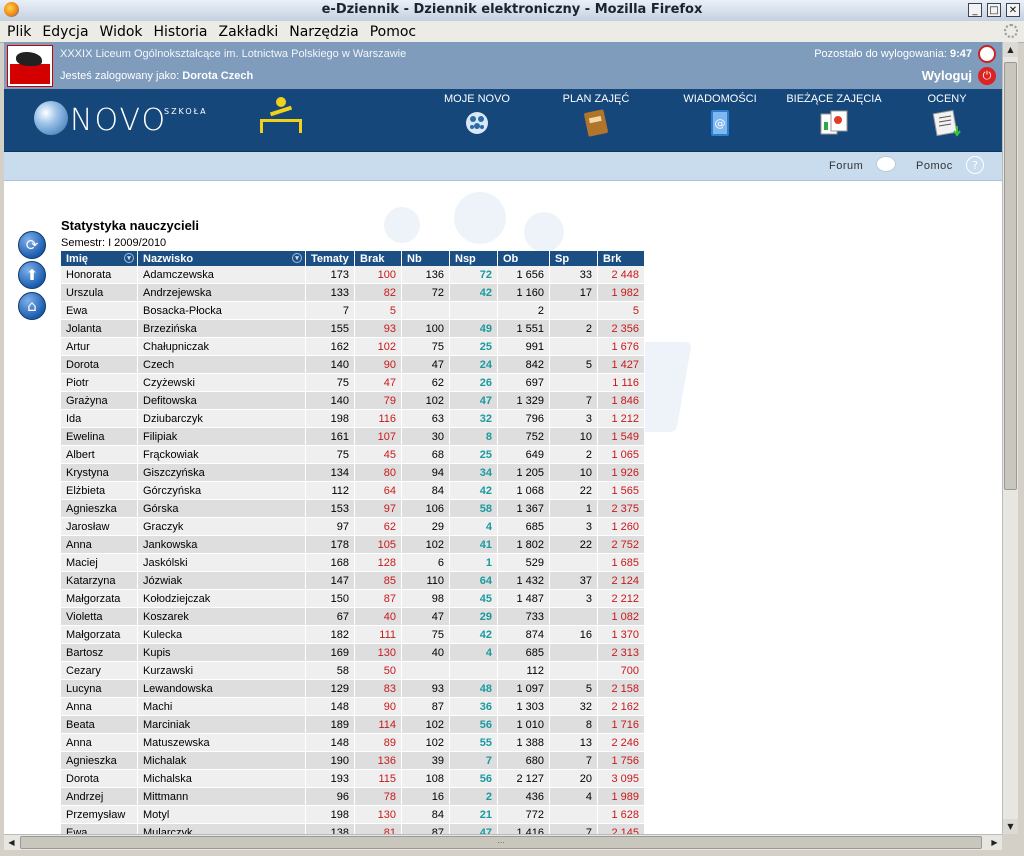 This screenshot has height=856, width=1024. What do you see at coordinates (1010, 49) in the screenshot?
I see `scroll-up-arrow: ▲` at bounding box center [1010, 49].